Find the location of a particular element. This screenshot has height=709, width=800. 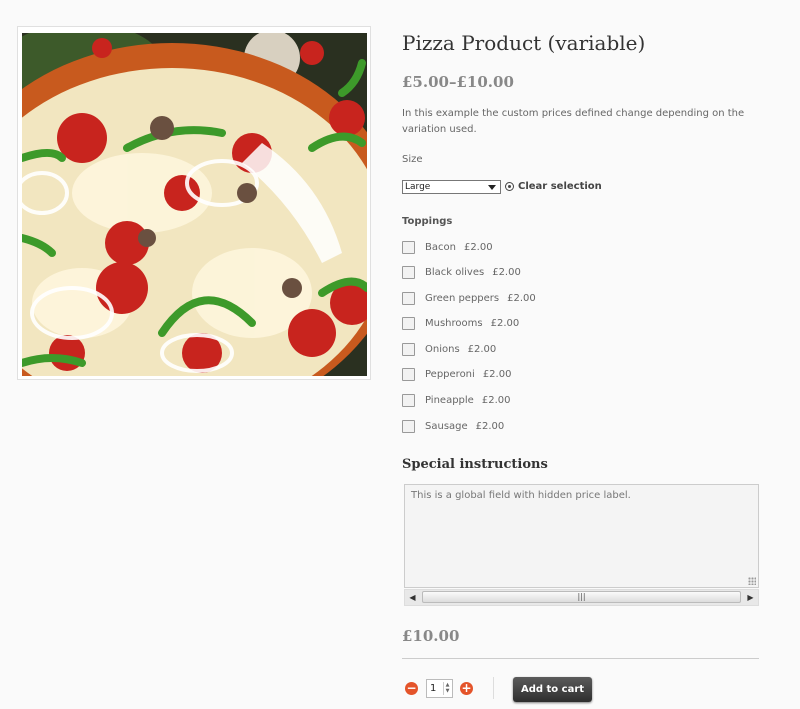

size-select: Large is located at coordinates (451, 187).